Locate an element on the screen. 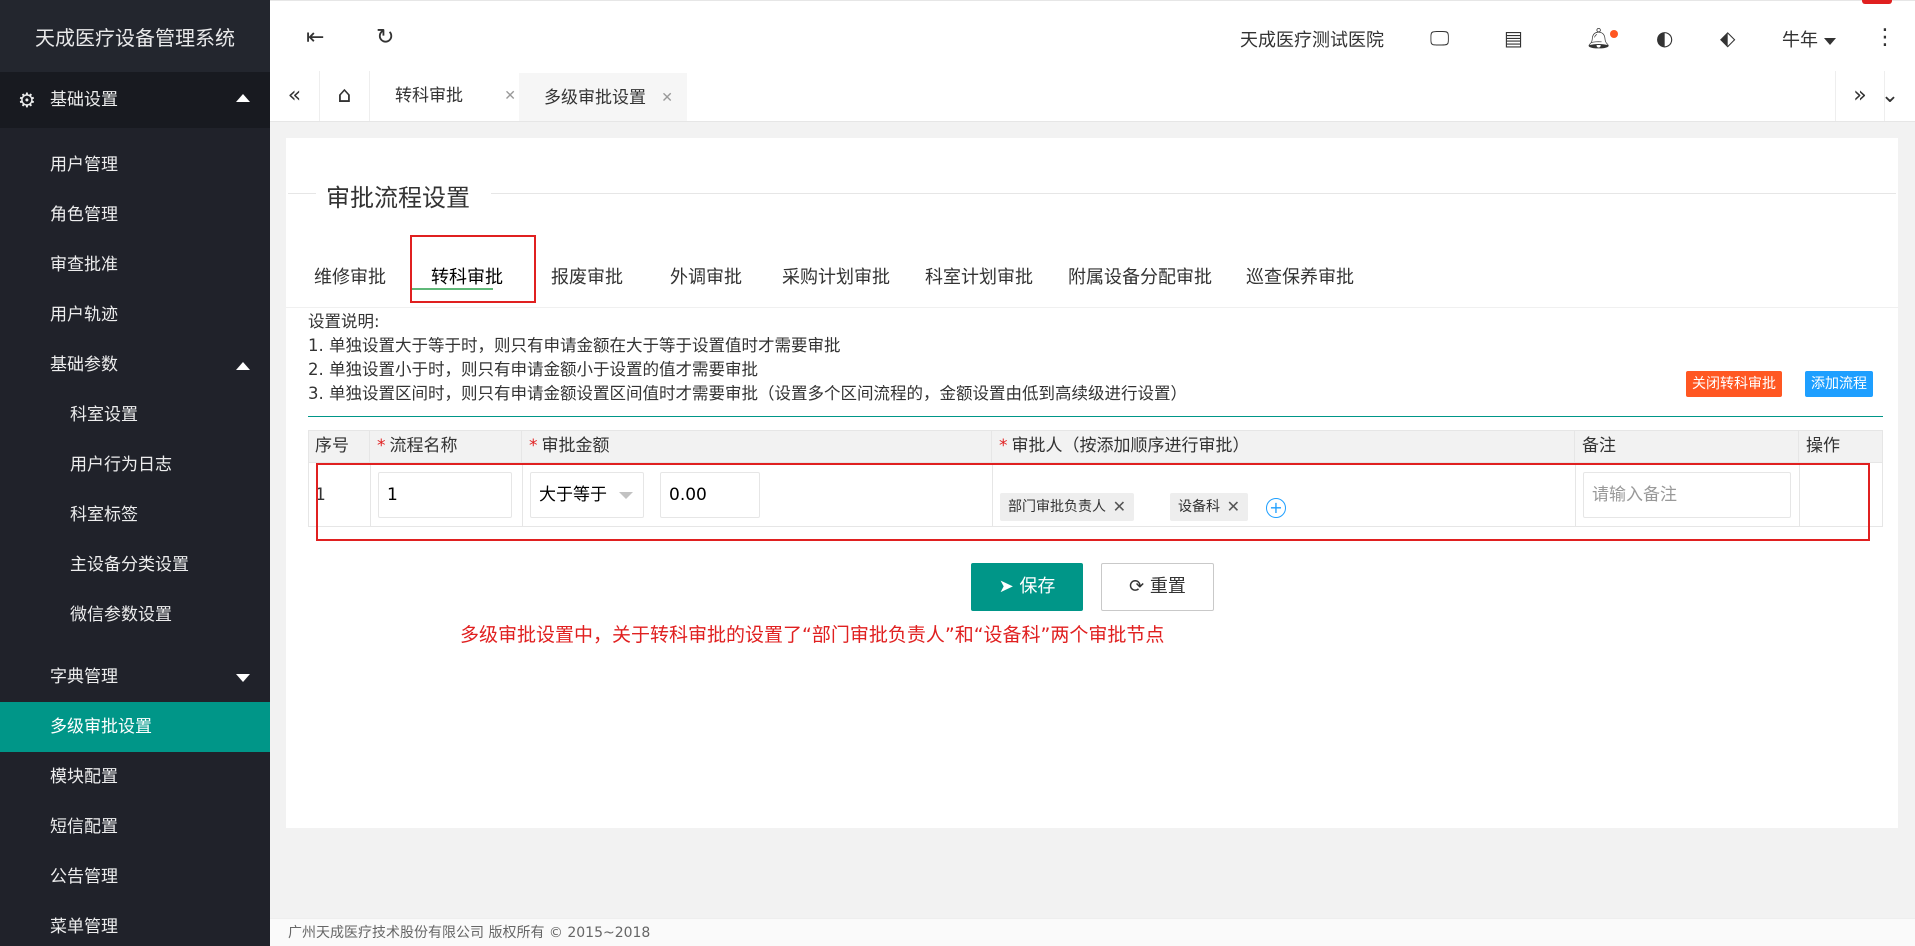 Image resolution: width=1915 pixels, height=946 pixels. th-seq: 序号 is located at coordinates (339, 446).